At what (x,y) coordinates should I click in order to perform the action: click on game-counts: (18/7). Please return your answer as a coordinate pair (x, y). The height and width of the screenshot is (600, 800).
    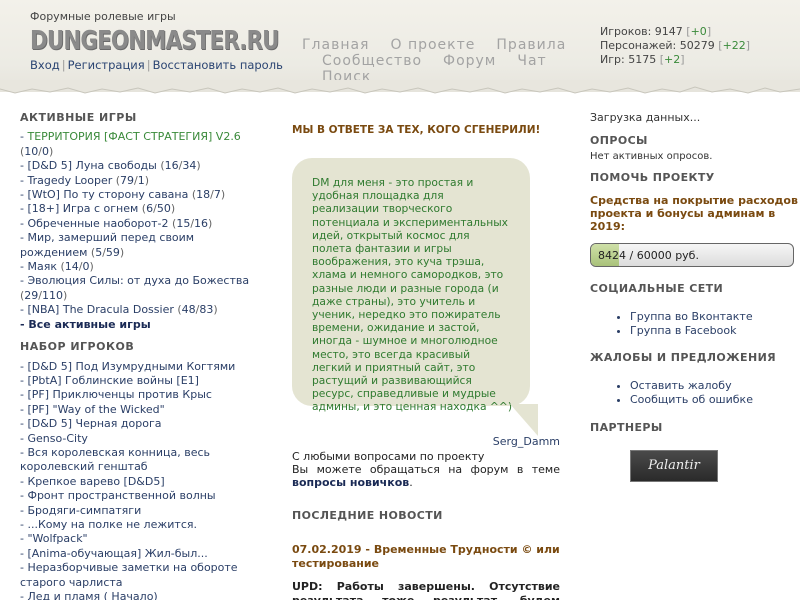
    Looking at the image, I should click on (207, 195).